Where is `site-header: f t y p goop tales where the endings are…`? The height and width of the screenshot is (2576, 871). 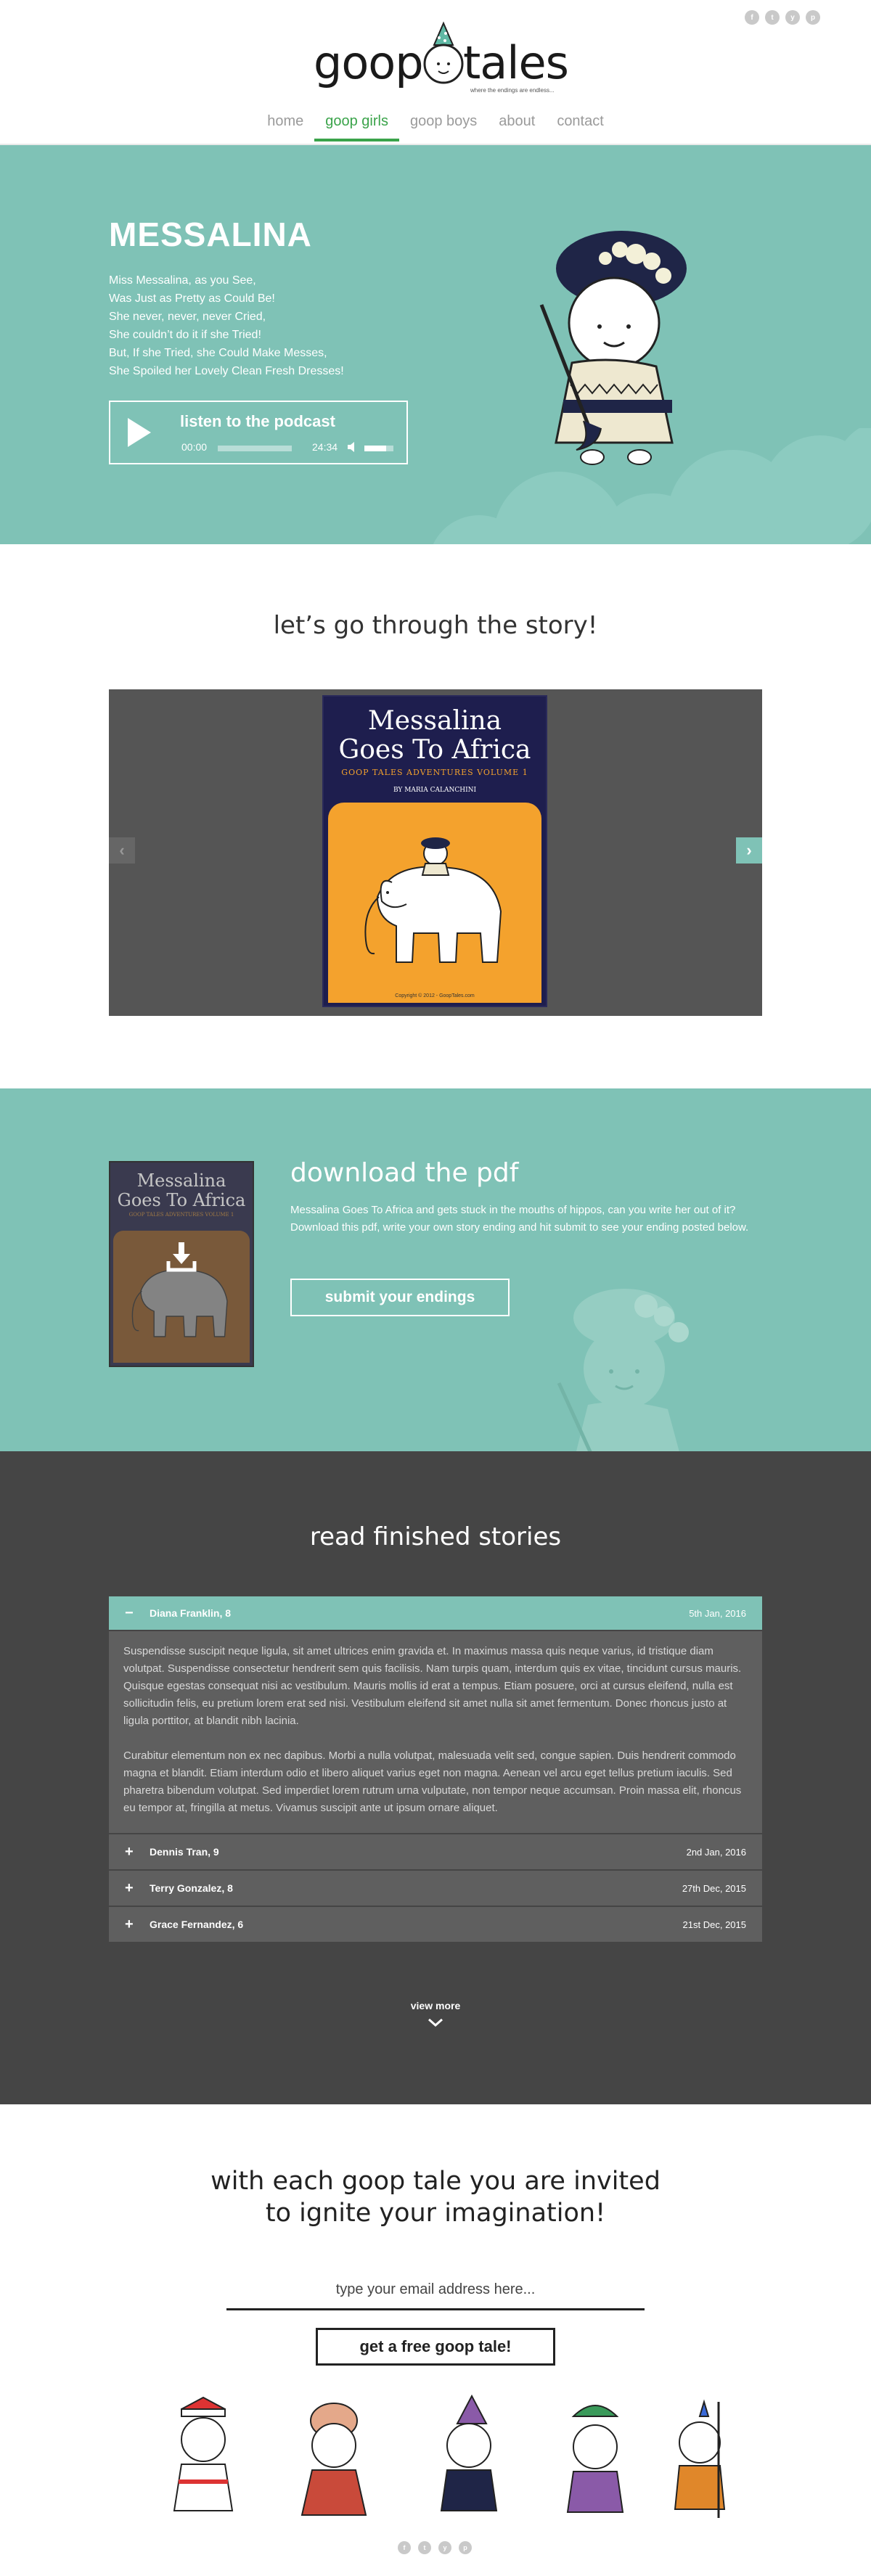
site-header: f t y p goop tales where the endings are… is located at coordinates (435, 72).